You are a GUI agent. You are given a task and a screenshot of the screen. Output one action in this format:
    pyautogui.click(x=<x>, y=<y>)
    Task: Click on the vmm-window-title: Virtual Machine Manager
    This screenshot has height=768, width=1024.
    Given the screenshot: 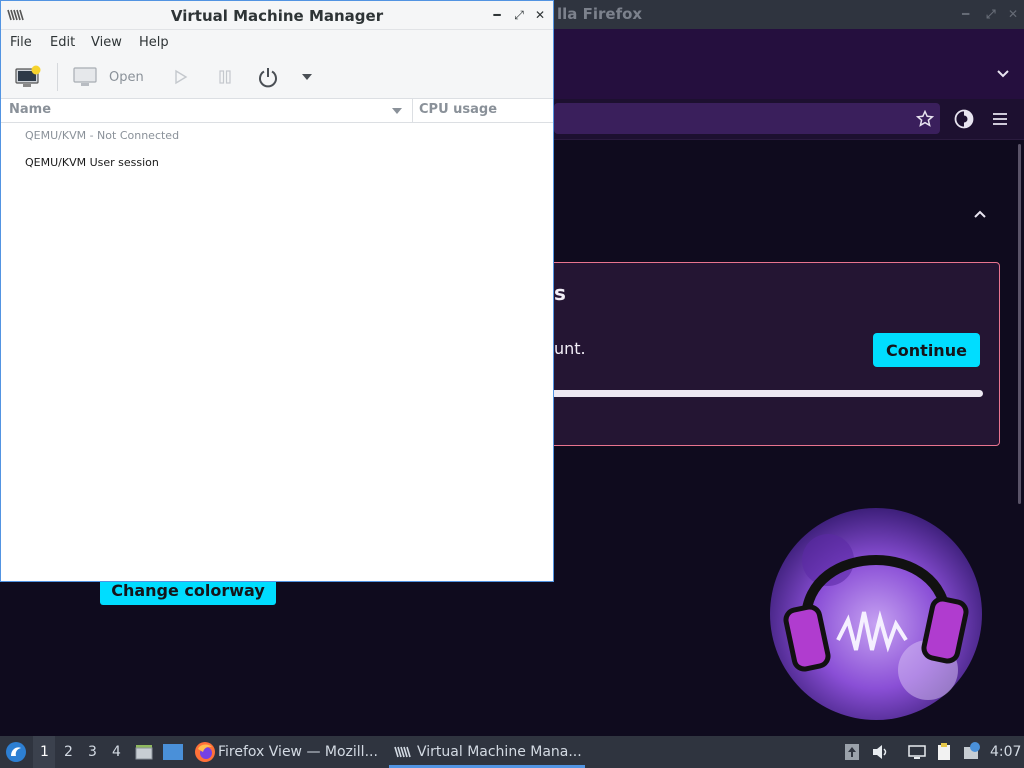 What is the action you would take?
    pyautogui.click(x=277, y=16)
    